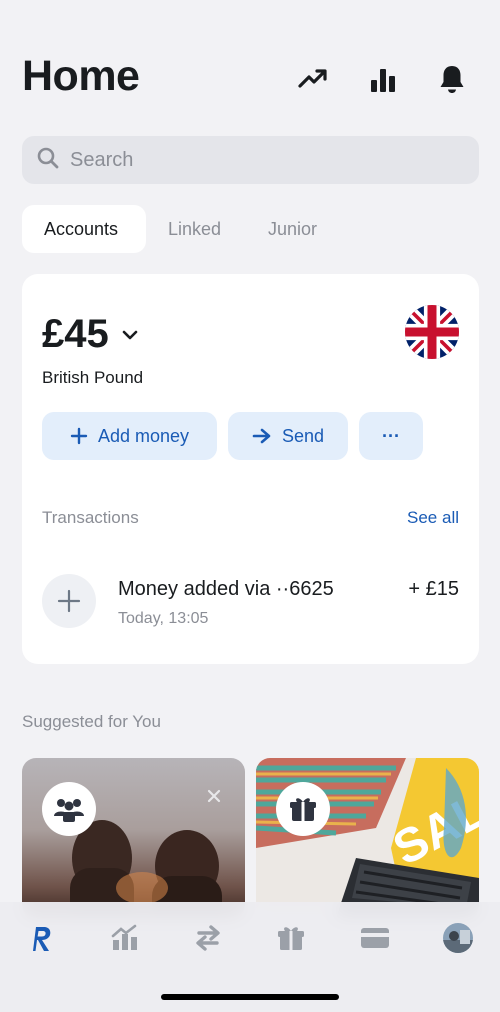  What do you see at coordinates (130, 335) in the screenshot?
I see `chevron-down-icon` at bounding box center [130, 335].